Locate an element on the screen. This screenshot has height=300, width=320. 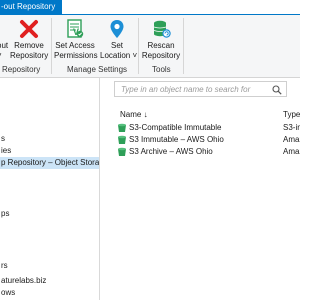
set-access-label-1: Set Access is located at coordinates (75, 45).